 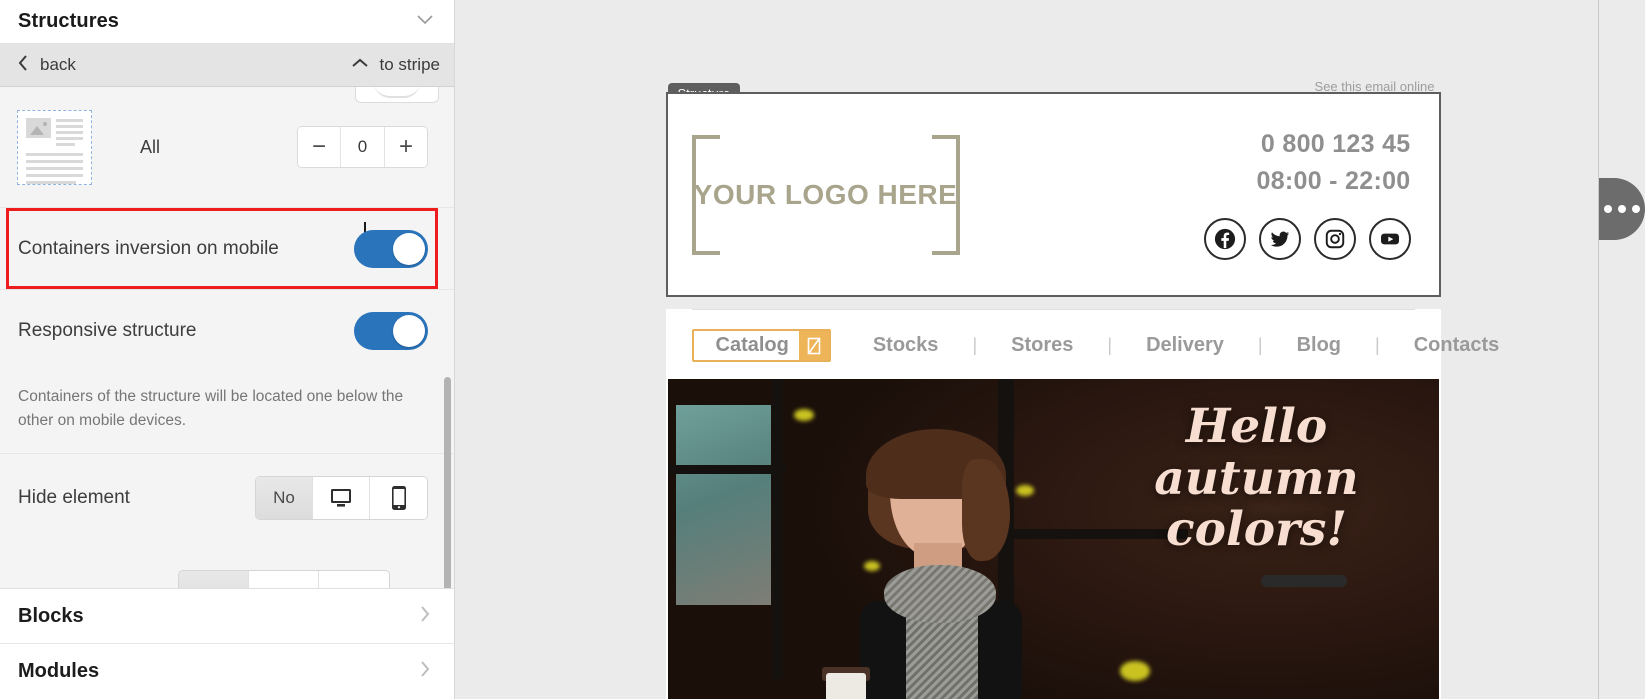 What do you see at coordinates (54, 147) in the screenshot?
I see `structure-thumbnail-icon` at bounding box center [54, 147].